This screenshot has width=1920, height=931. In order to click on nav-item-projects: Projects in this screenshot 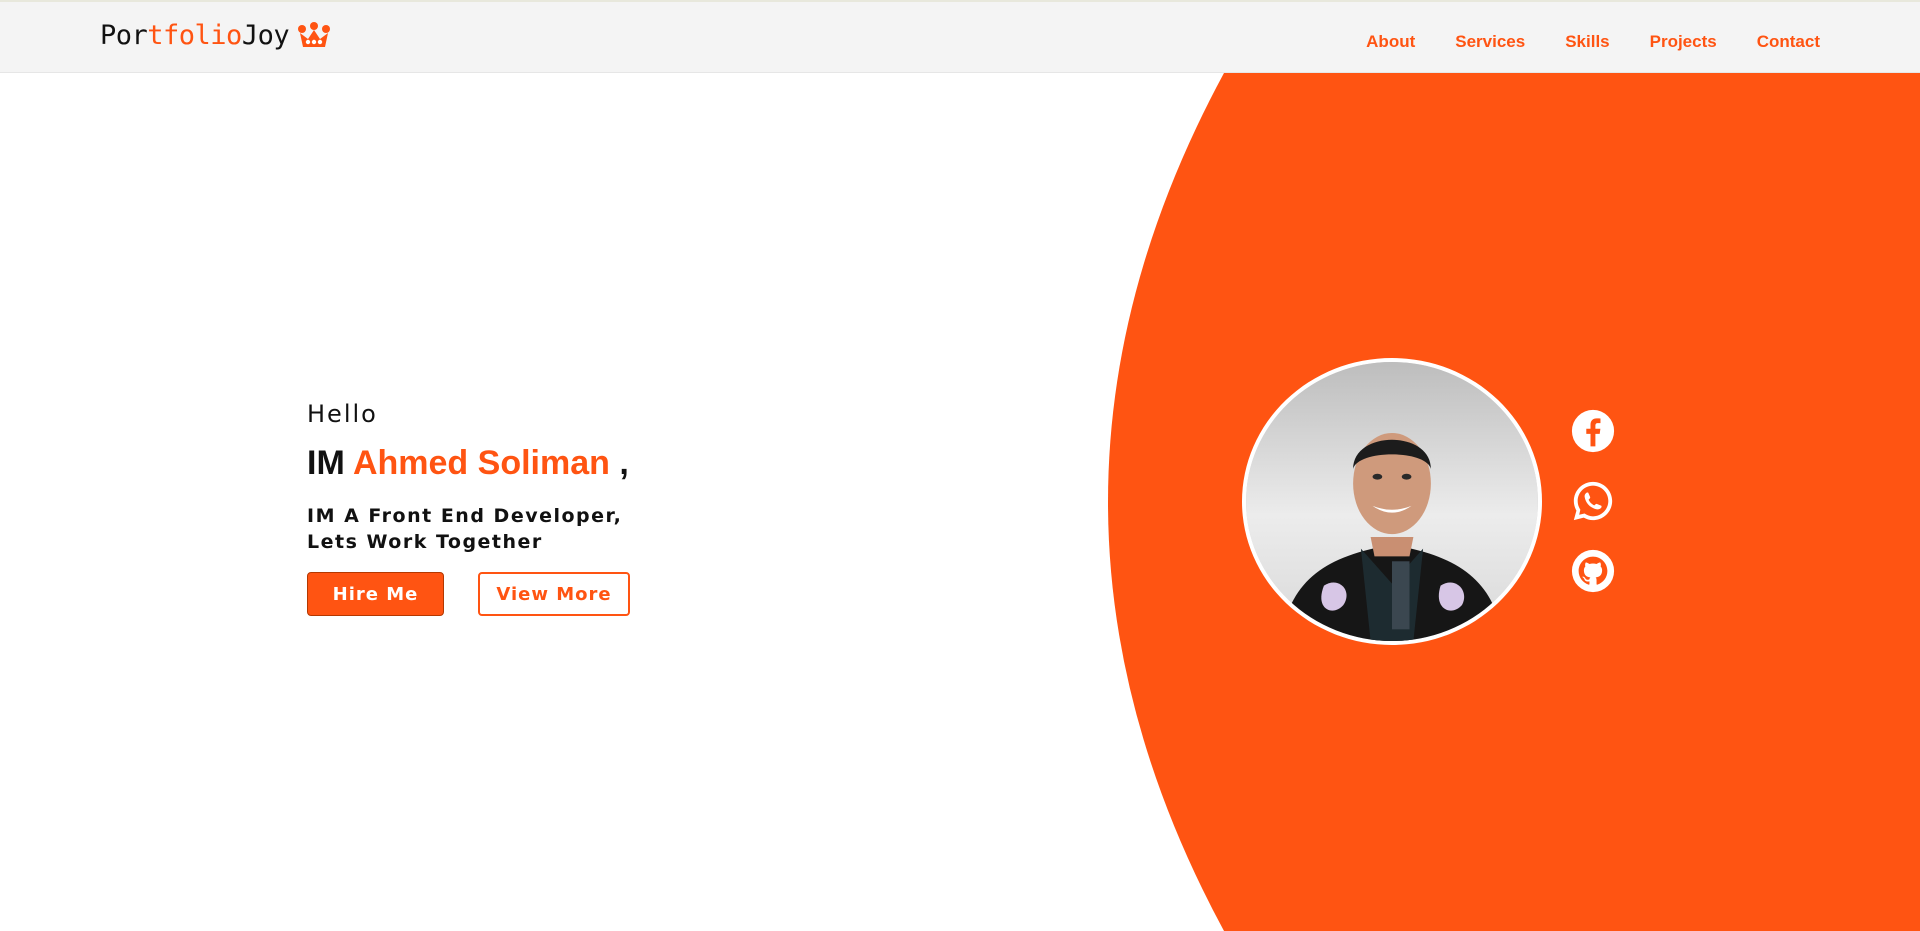, I will do `click(1683, 42)`.